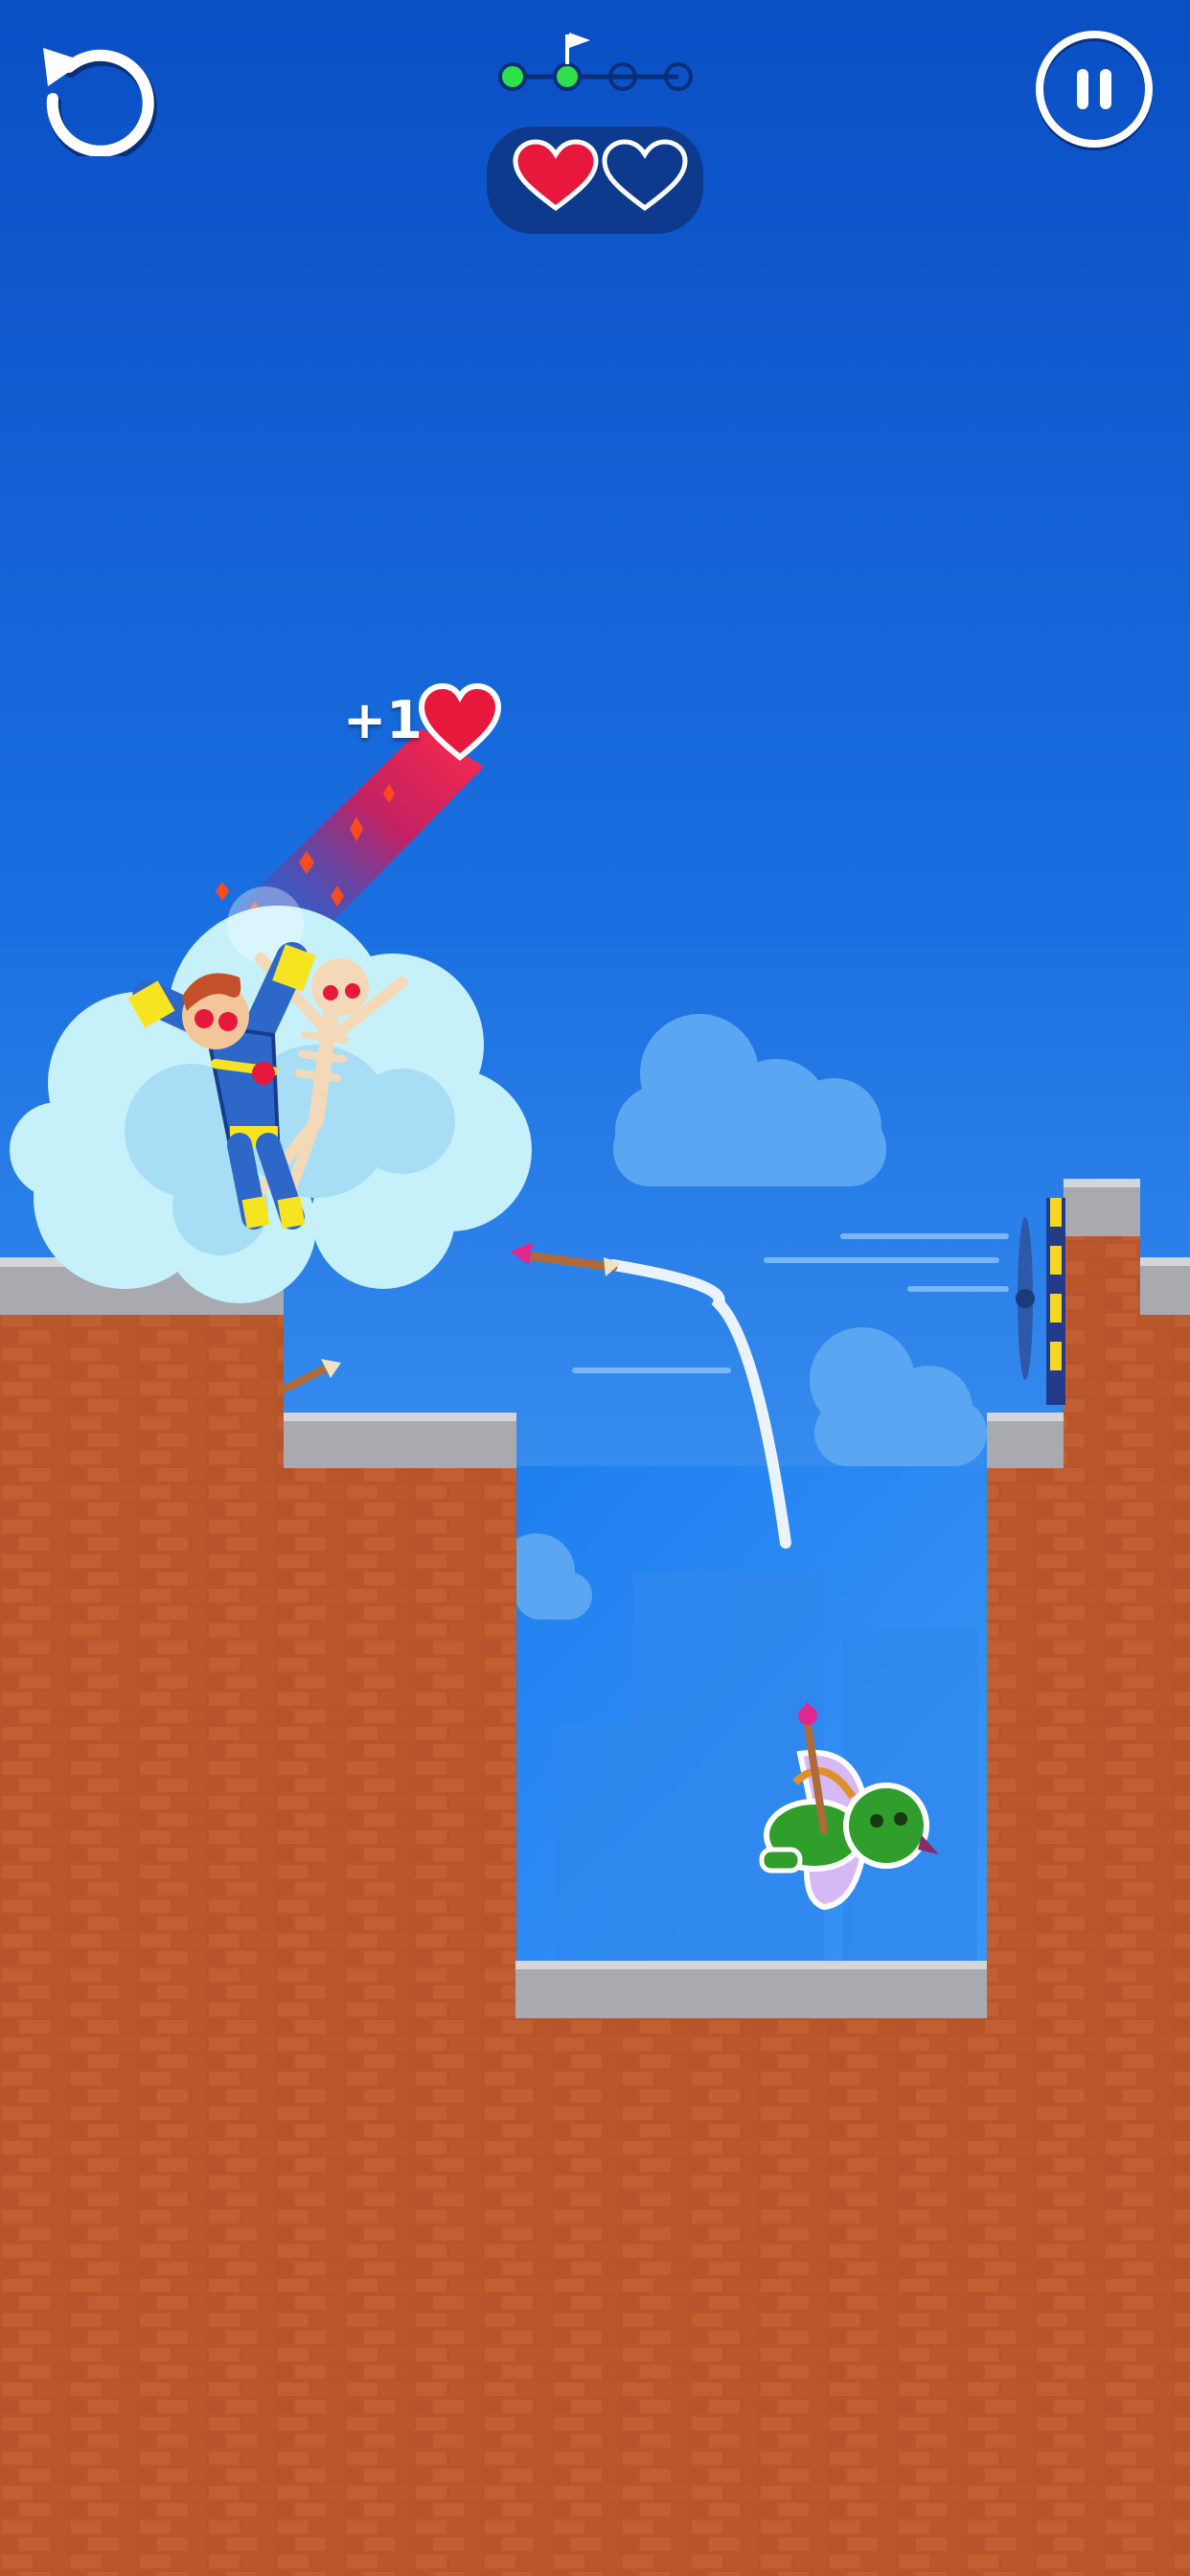  What do you see at coordinates (383, 720) in the screenshot?
I see `score-popup: +1` at bounding box center [383, 720].